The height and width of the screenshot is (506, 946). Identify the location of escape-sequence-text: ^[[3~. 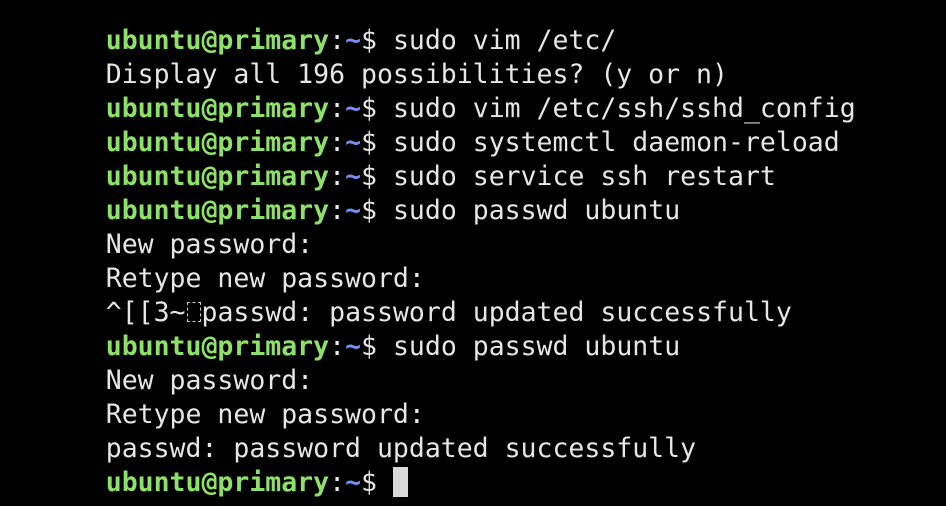
(145, 312).